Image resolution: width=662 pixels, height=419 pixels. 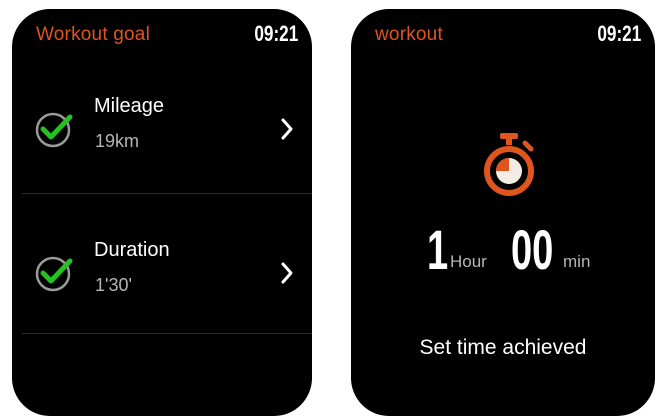 I want to click on minutes-value: 00, so click(x=532, y=249).